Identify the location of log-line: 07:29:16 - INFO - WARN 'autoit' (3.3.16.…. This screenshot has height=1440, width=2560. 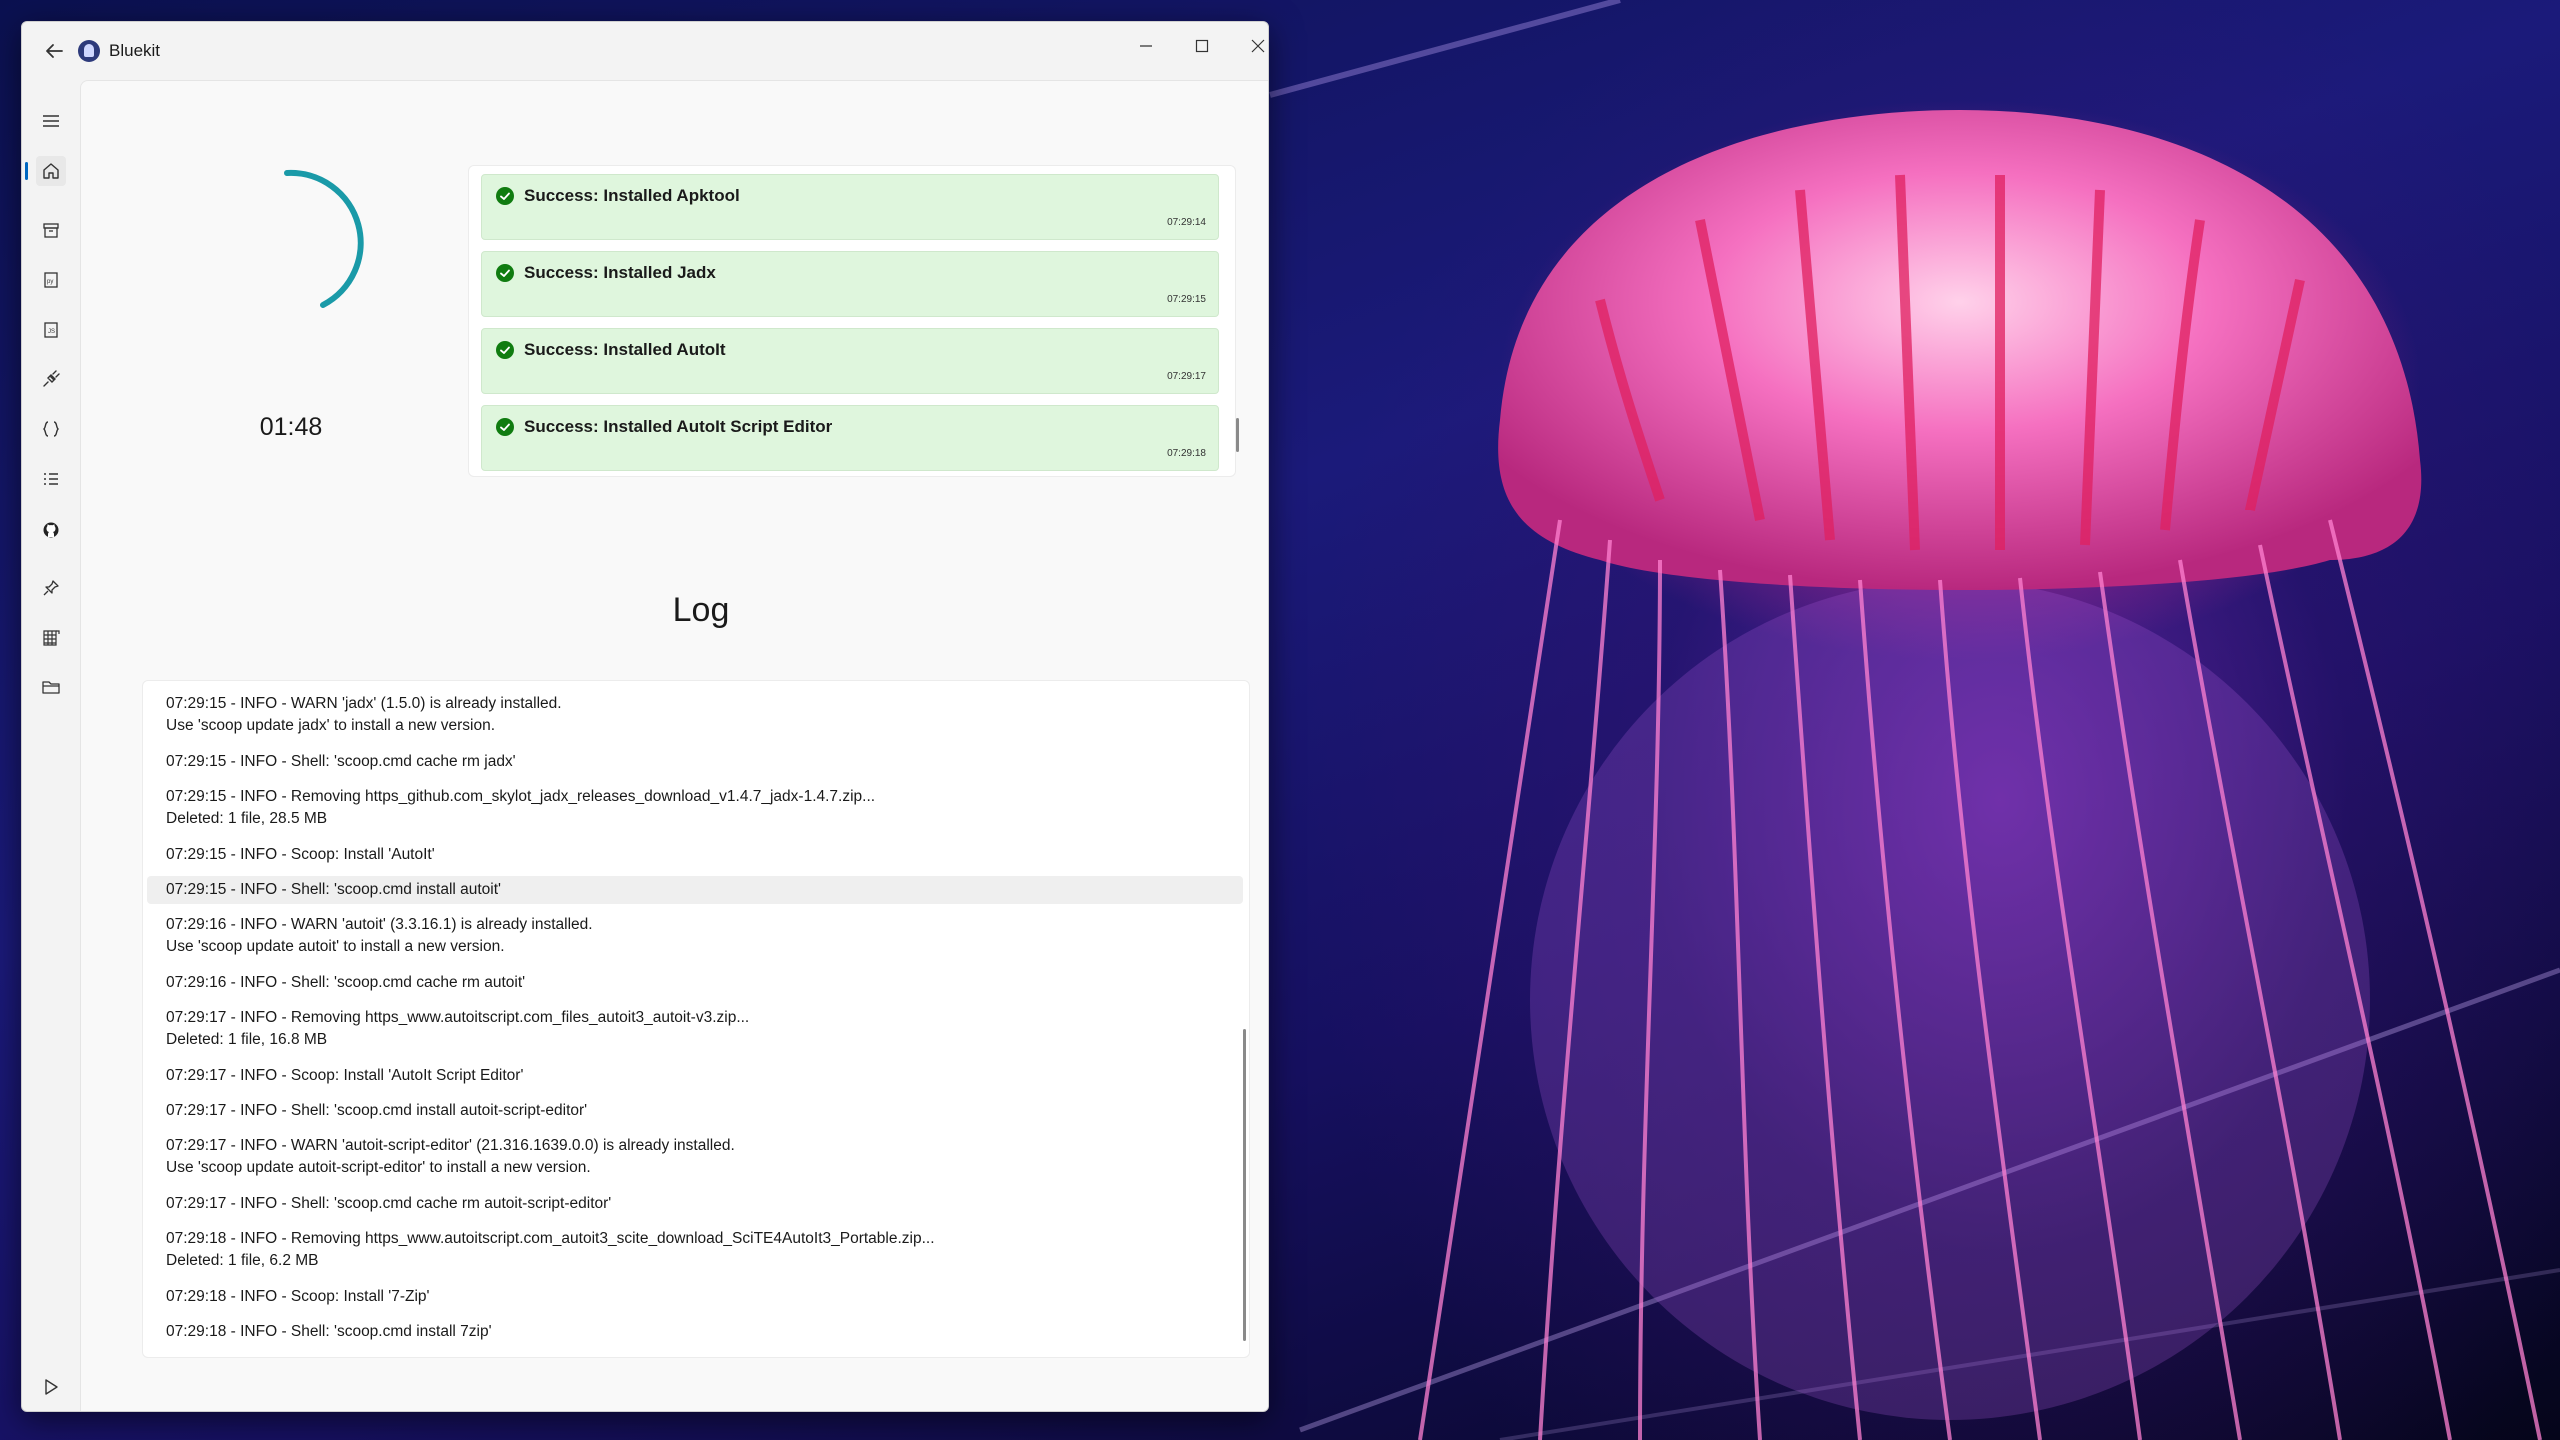
(379, 924).